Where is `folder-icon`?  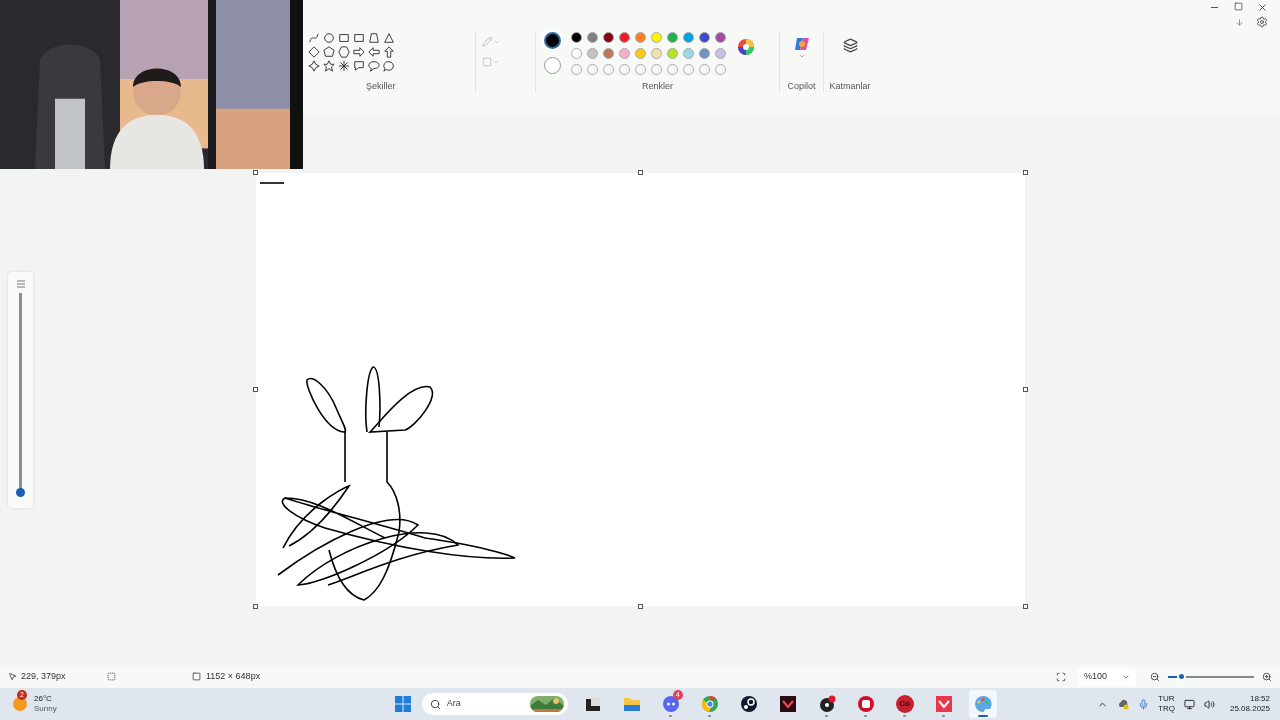
folder-icon is located at coordinates (631, 704).